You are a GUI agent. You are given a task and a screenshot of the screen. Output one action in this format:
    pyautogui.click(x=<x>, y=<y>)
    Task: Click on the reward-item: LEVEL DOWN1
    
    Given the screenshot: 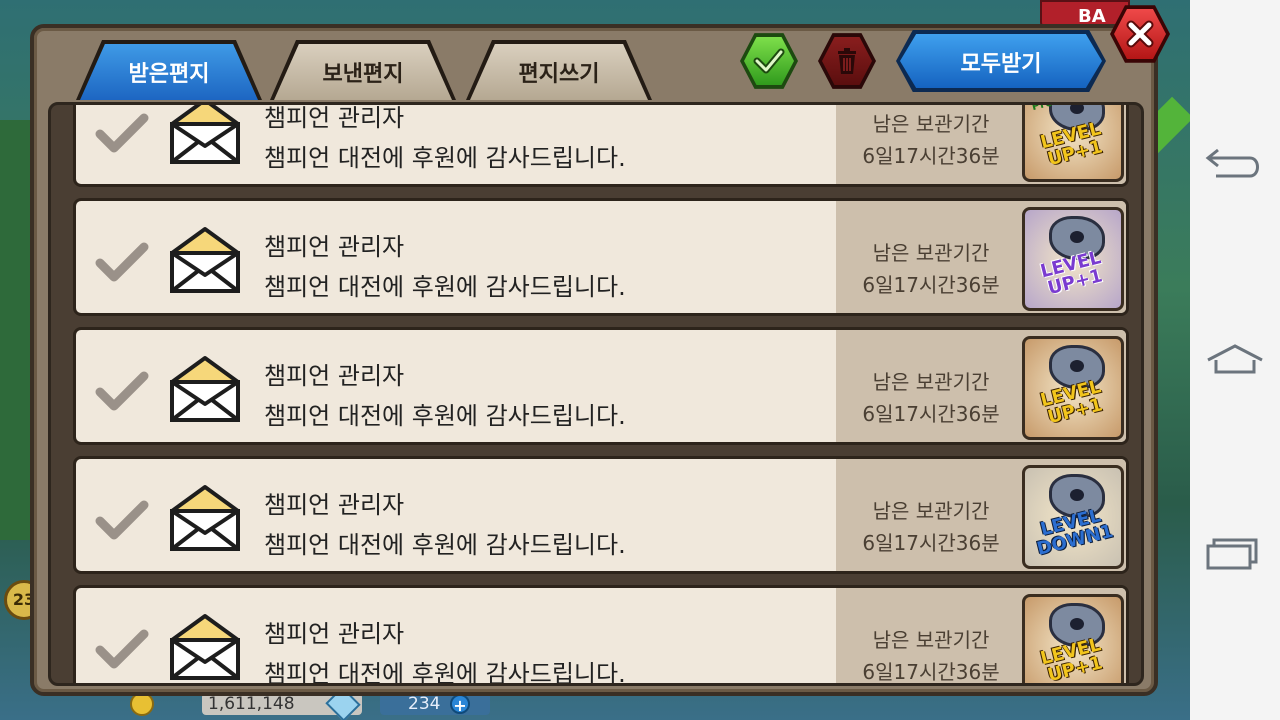 What is the action you would take?
    pyautogui.click(x=1073, y=517)
    